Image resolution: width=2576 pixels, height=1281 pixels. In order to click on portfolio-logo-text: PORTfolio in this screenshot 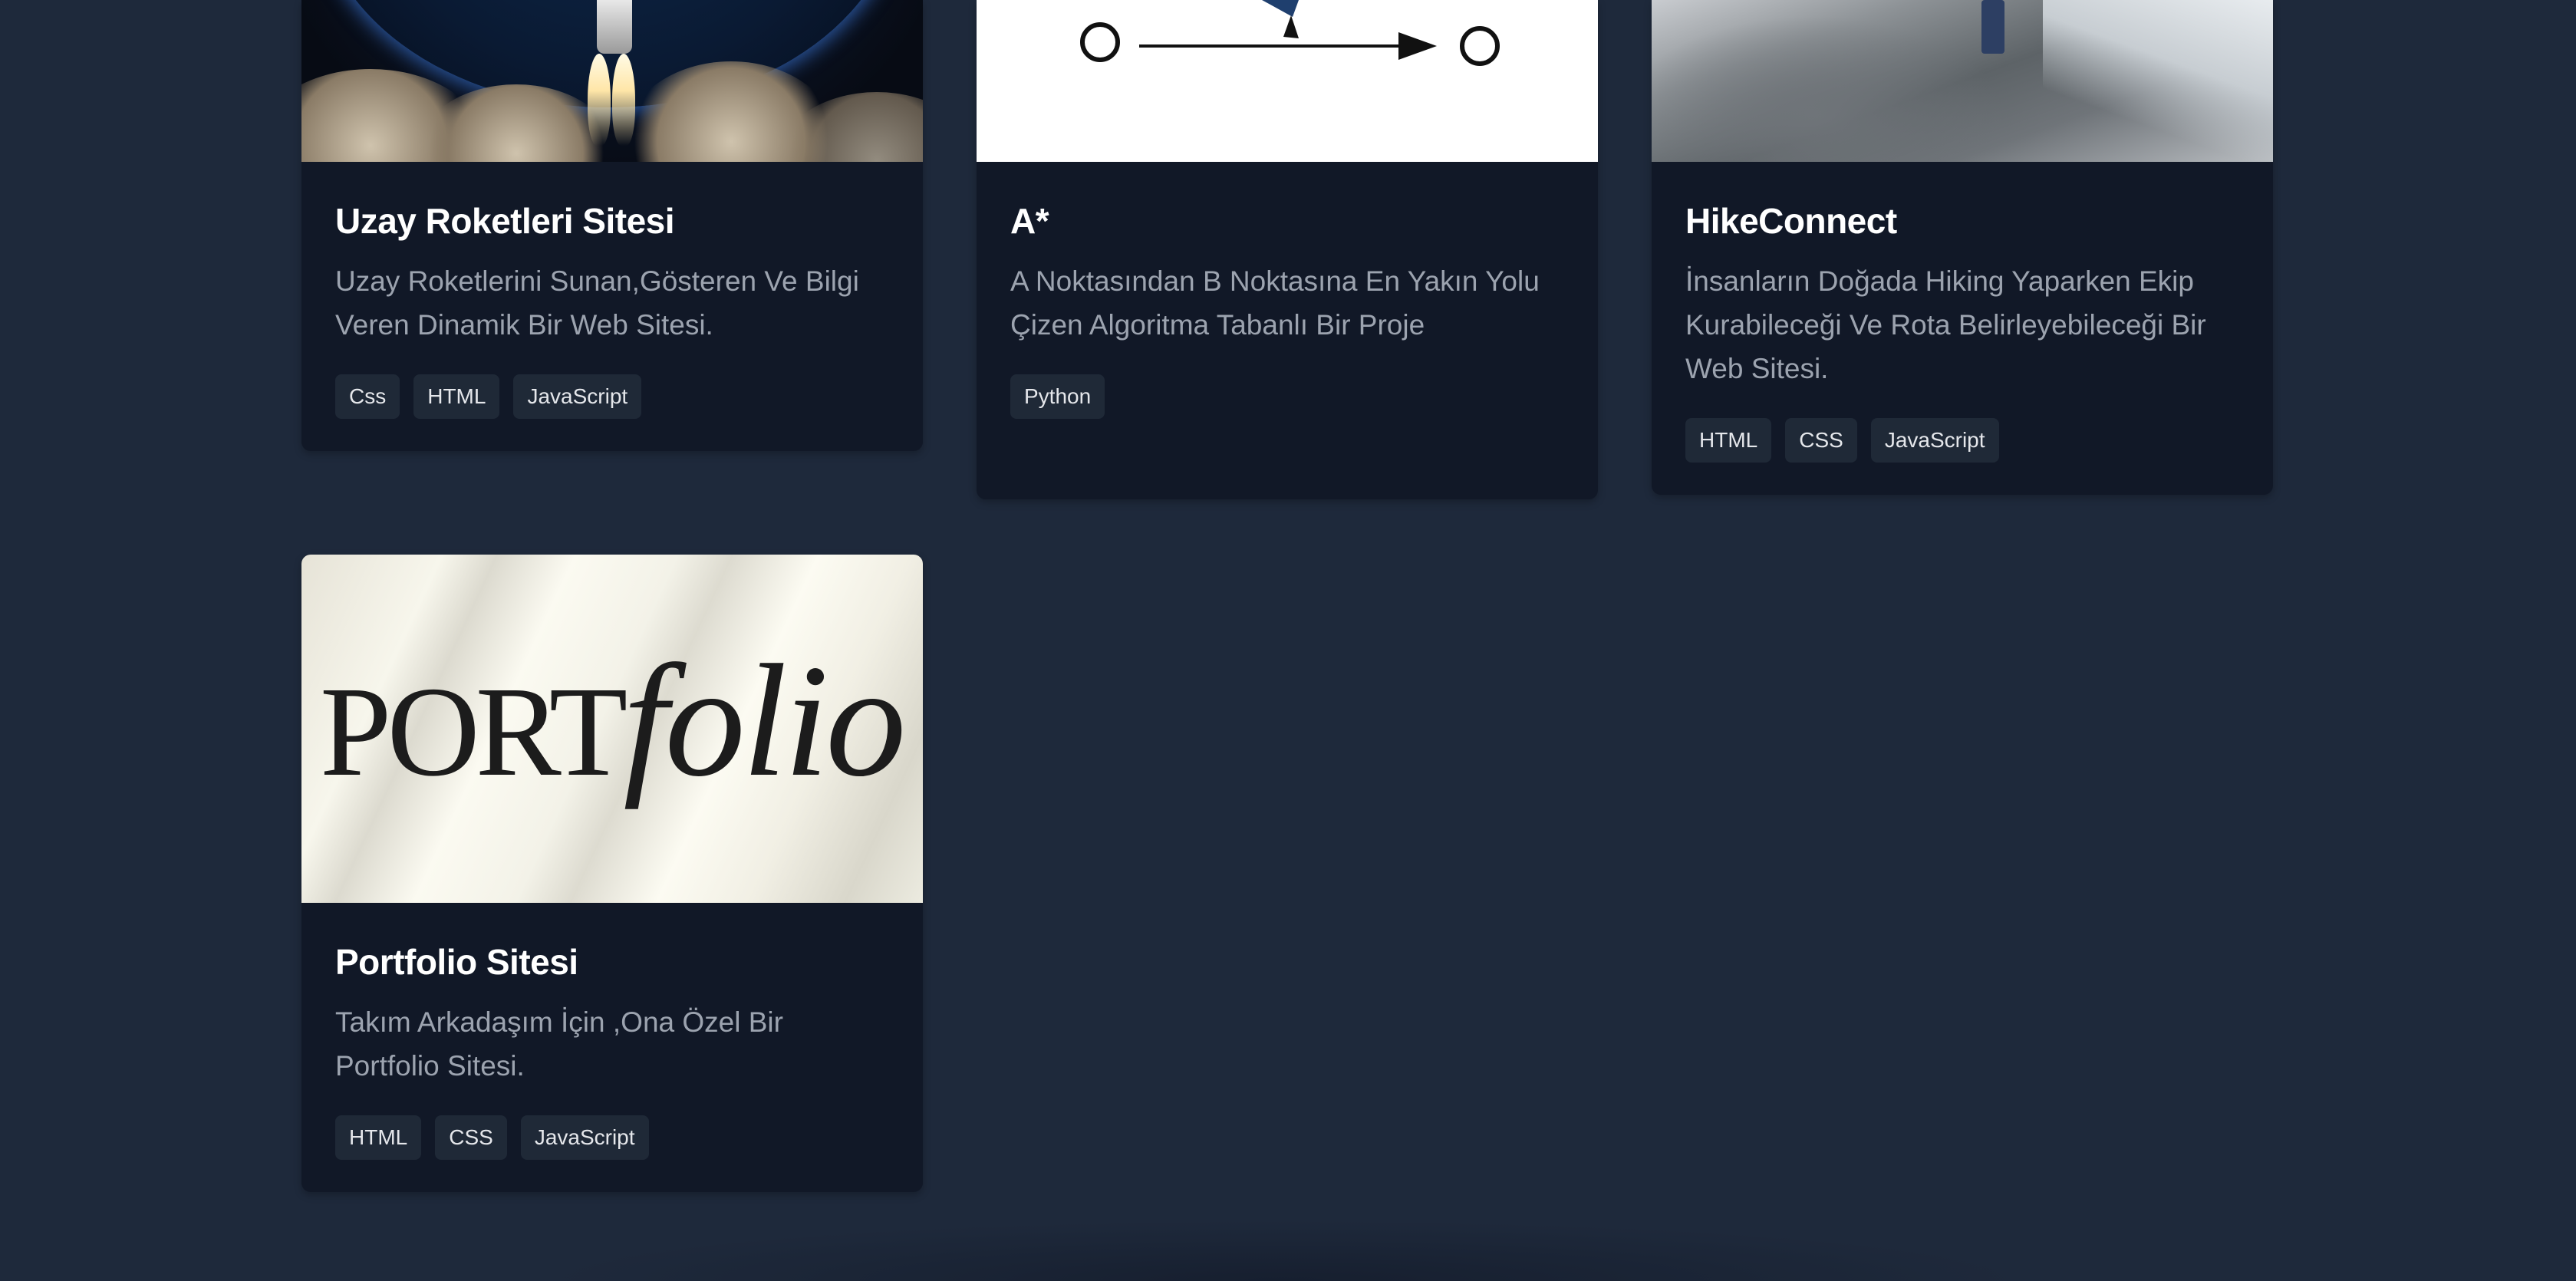, I will do `click(613, 721)`.